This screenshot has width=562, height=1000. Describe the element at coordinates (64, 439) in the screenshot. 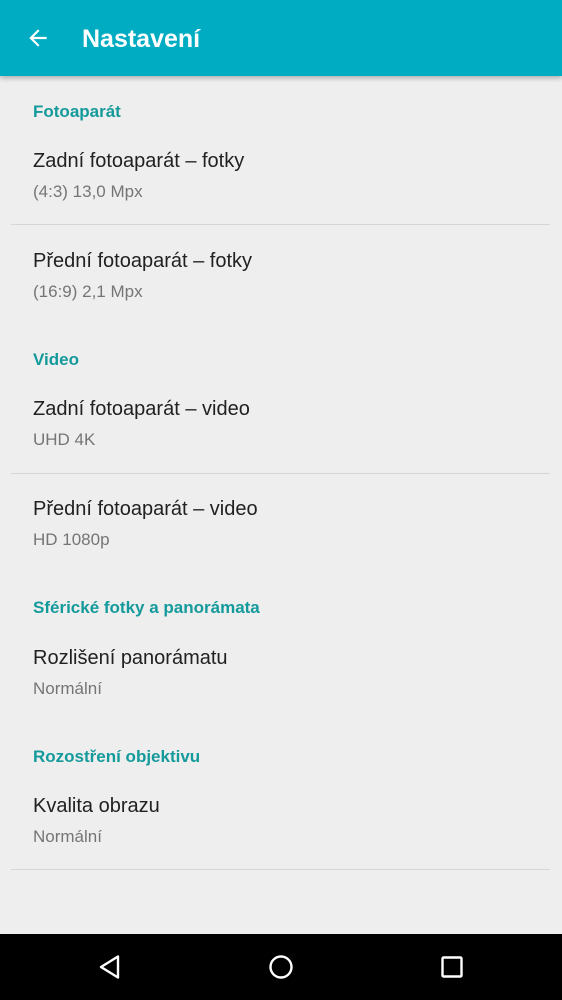

I see `pref-summary: UHD 4K` at that location.